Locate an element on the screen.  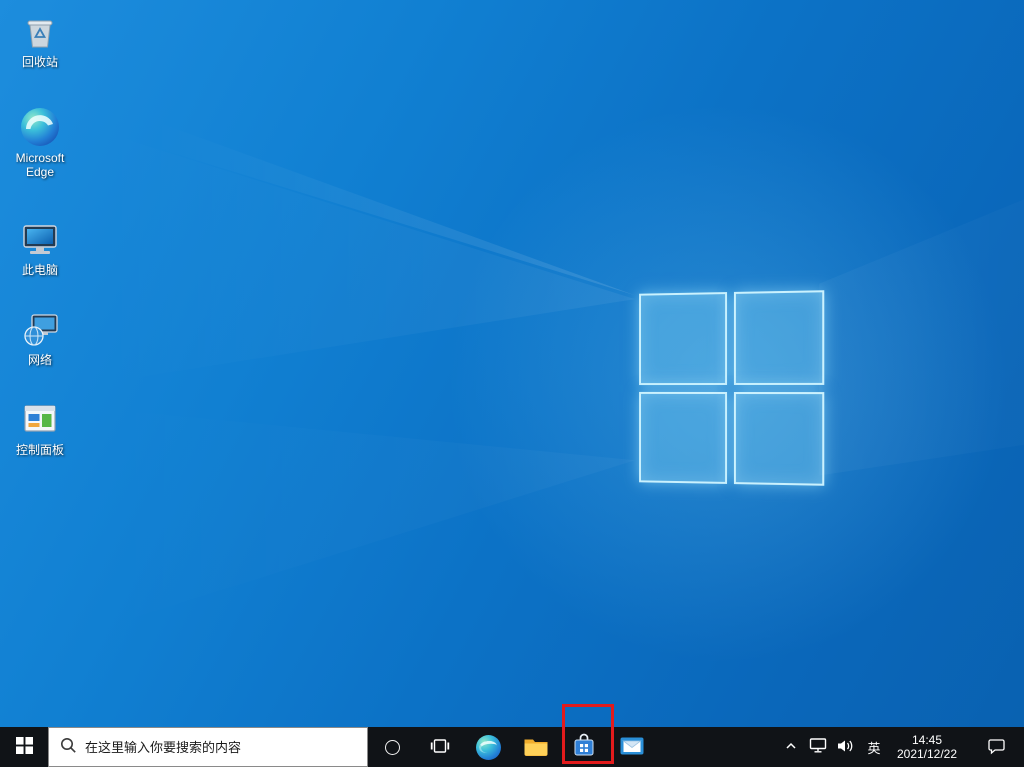
file-explorer-button is located at coordinates (536, 747).